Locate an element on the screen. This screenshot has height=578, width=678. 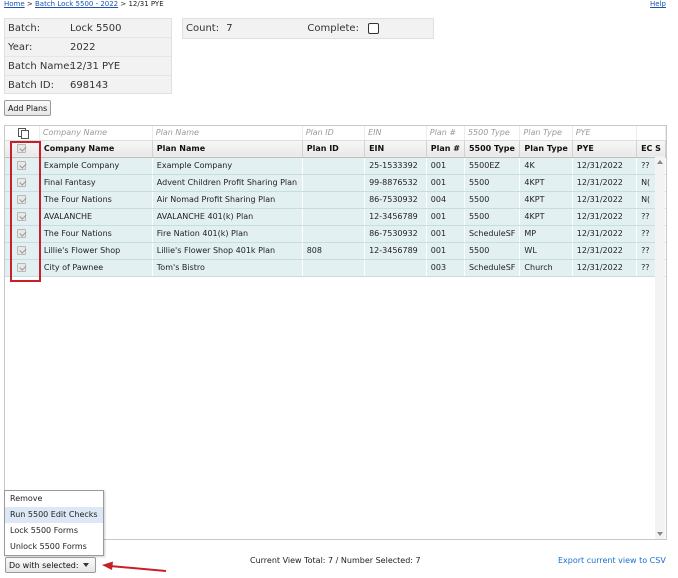
breadcrumb-home-link: Home is located at coordinates (14, 4).